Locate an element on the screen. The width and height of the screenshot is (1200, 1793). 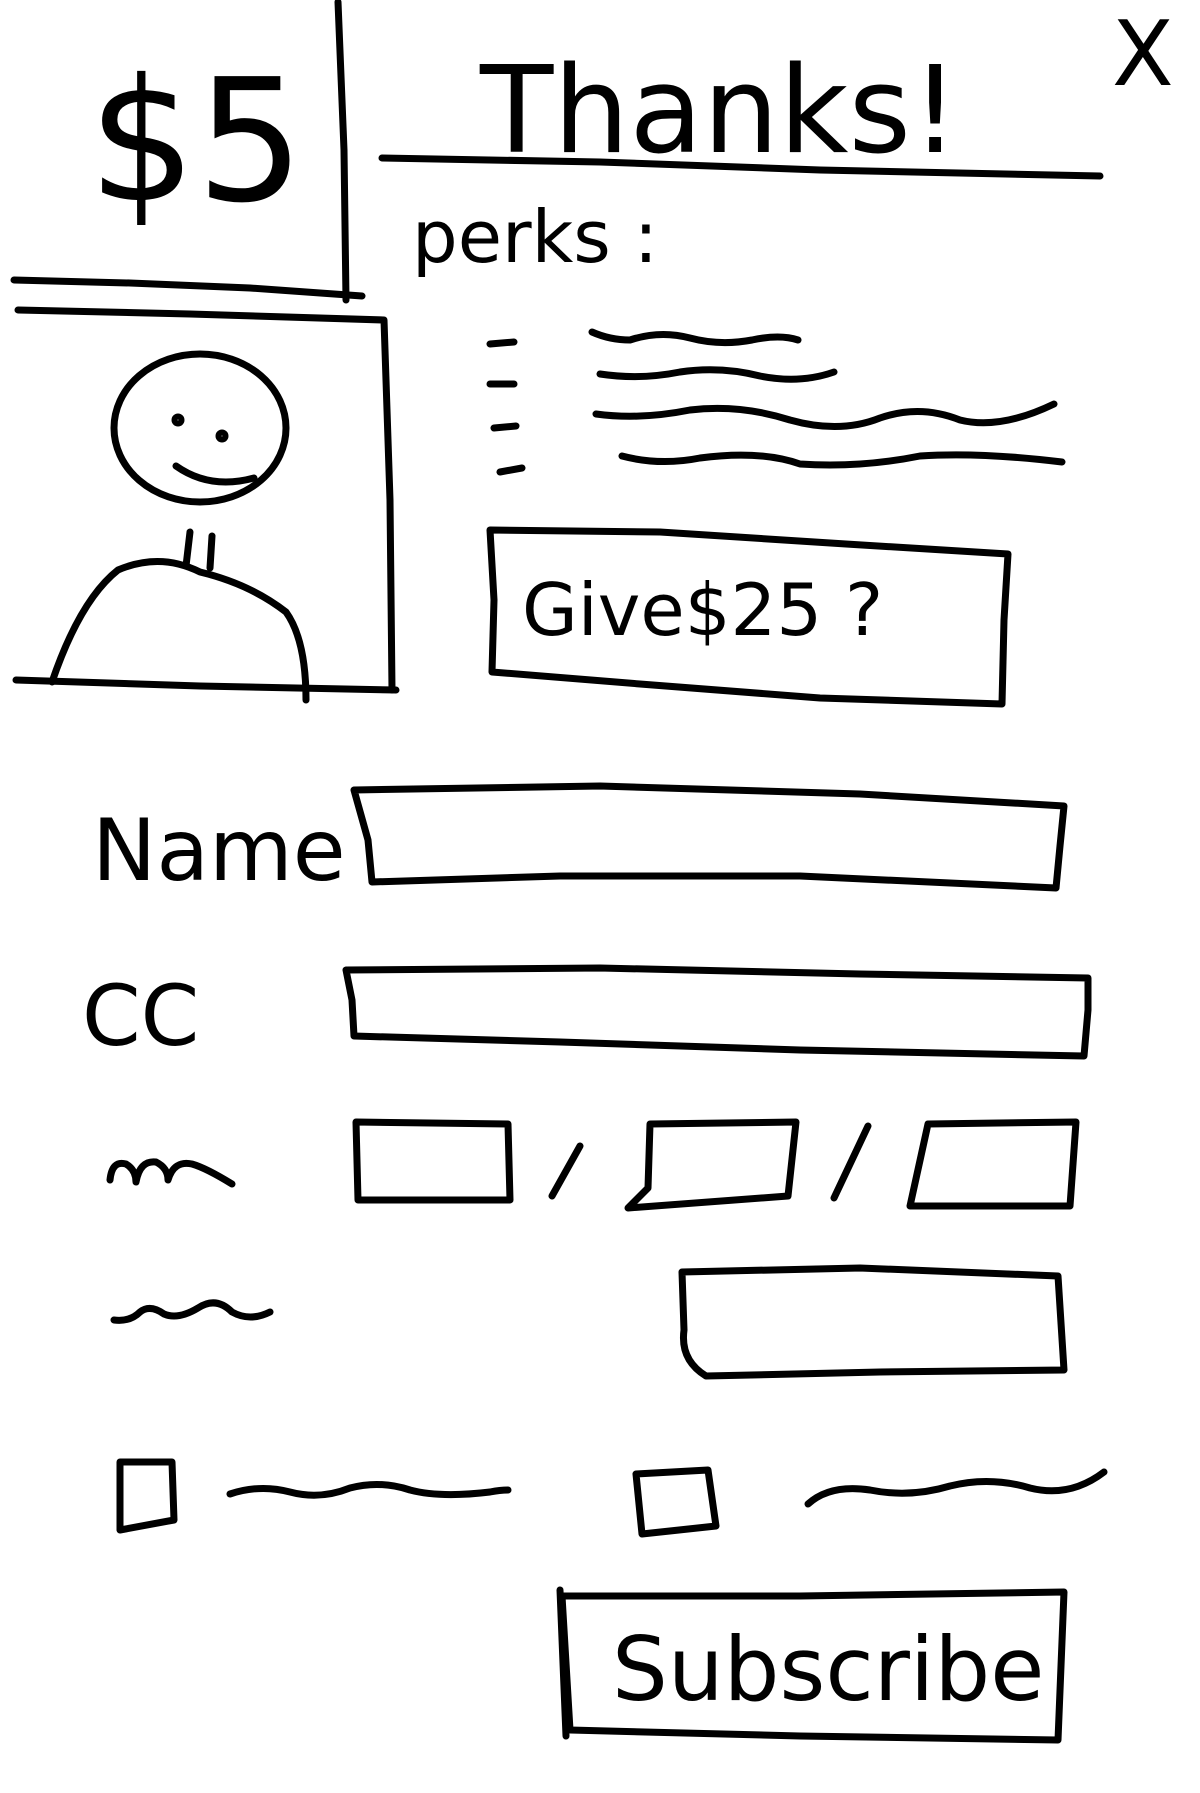
option-2-label-scribble is located at coordinates (956, 1488).